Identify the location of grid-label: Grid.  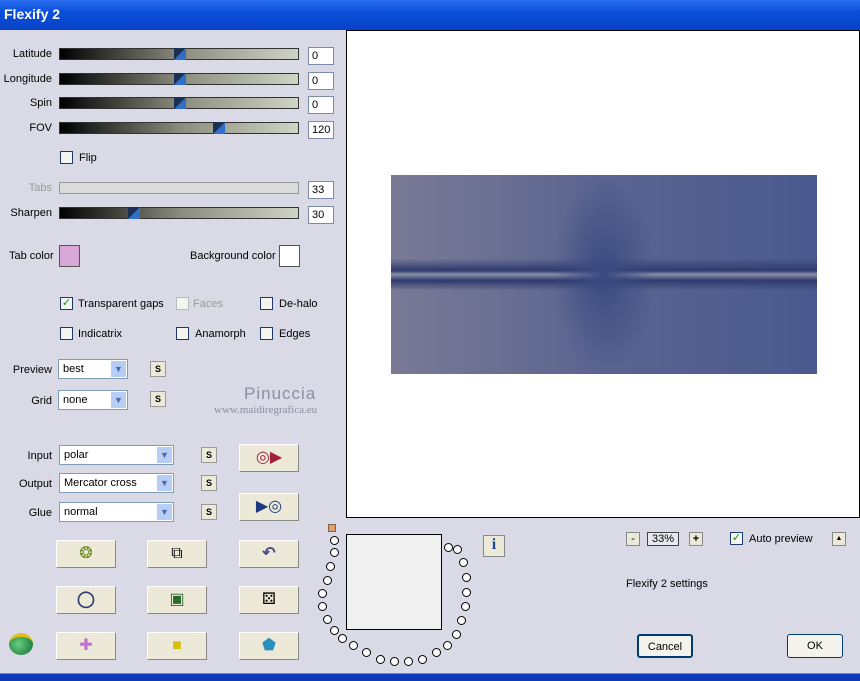
(41, 401).